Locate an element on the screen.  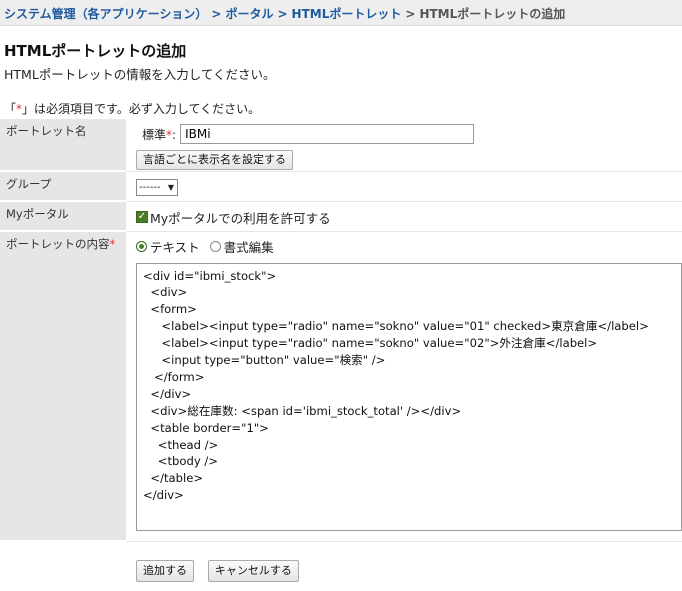
label-portlet-content-text: ポートレットの内容 is located at coordinates (58, 244).